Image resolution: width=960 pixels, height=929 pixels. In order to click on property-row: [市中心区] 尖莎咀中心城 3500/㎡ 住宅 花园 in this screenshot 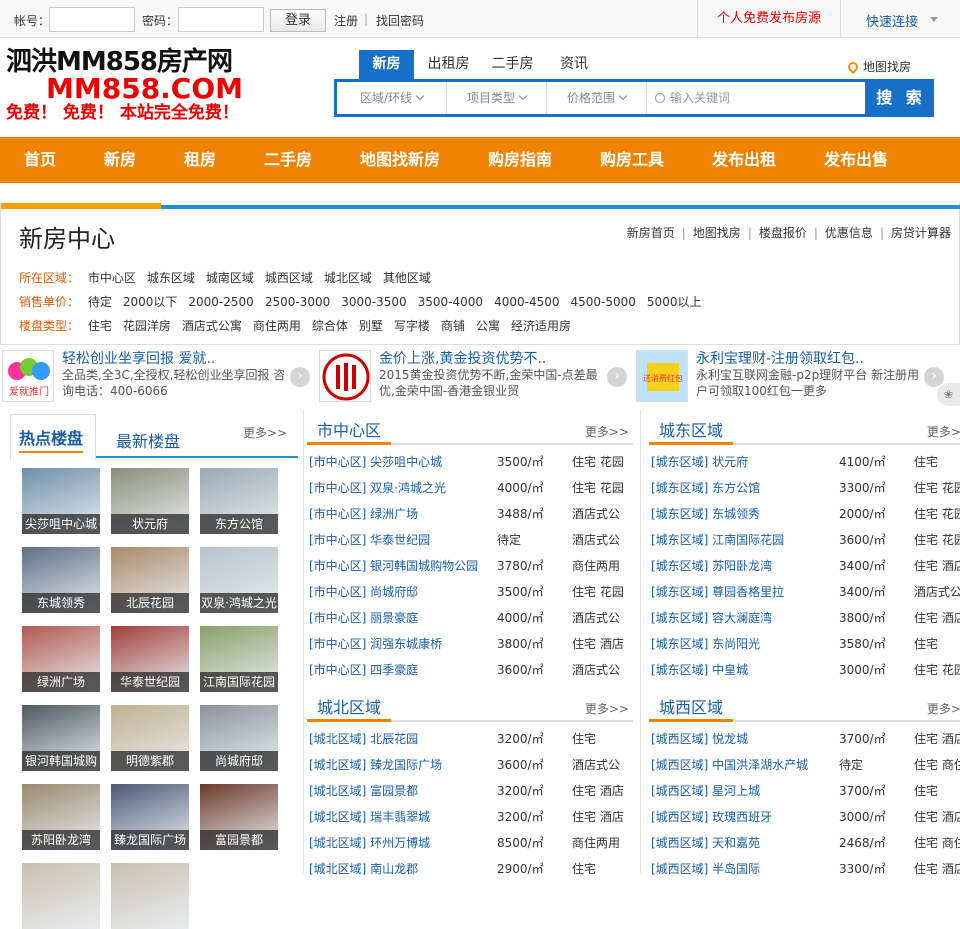, I will do `click(470, 462)`.